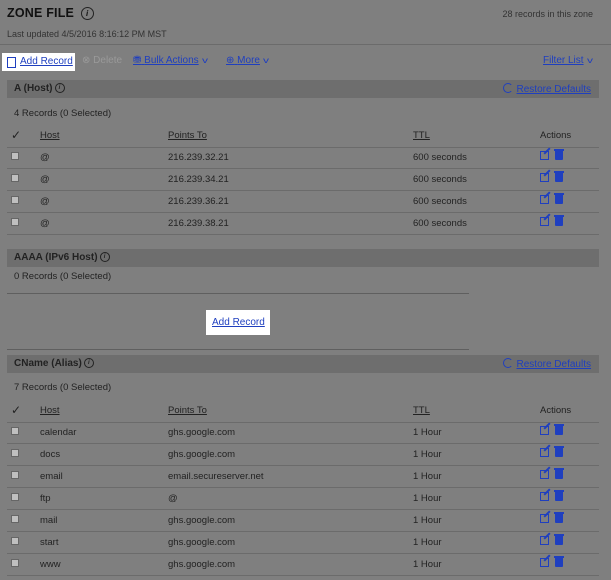  What do you see at coordinates (58, 432) in the screenshot?
I see `row-host: calendar` at bounding box center [58, 432].